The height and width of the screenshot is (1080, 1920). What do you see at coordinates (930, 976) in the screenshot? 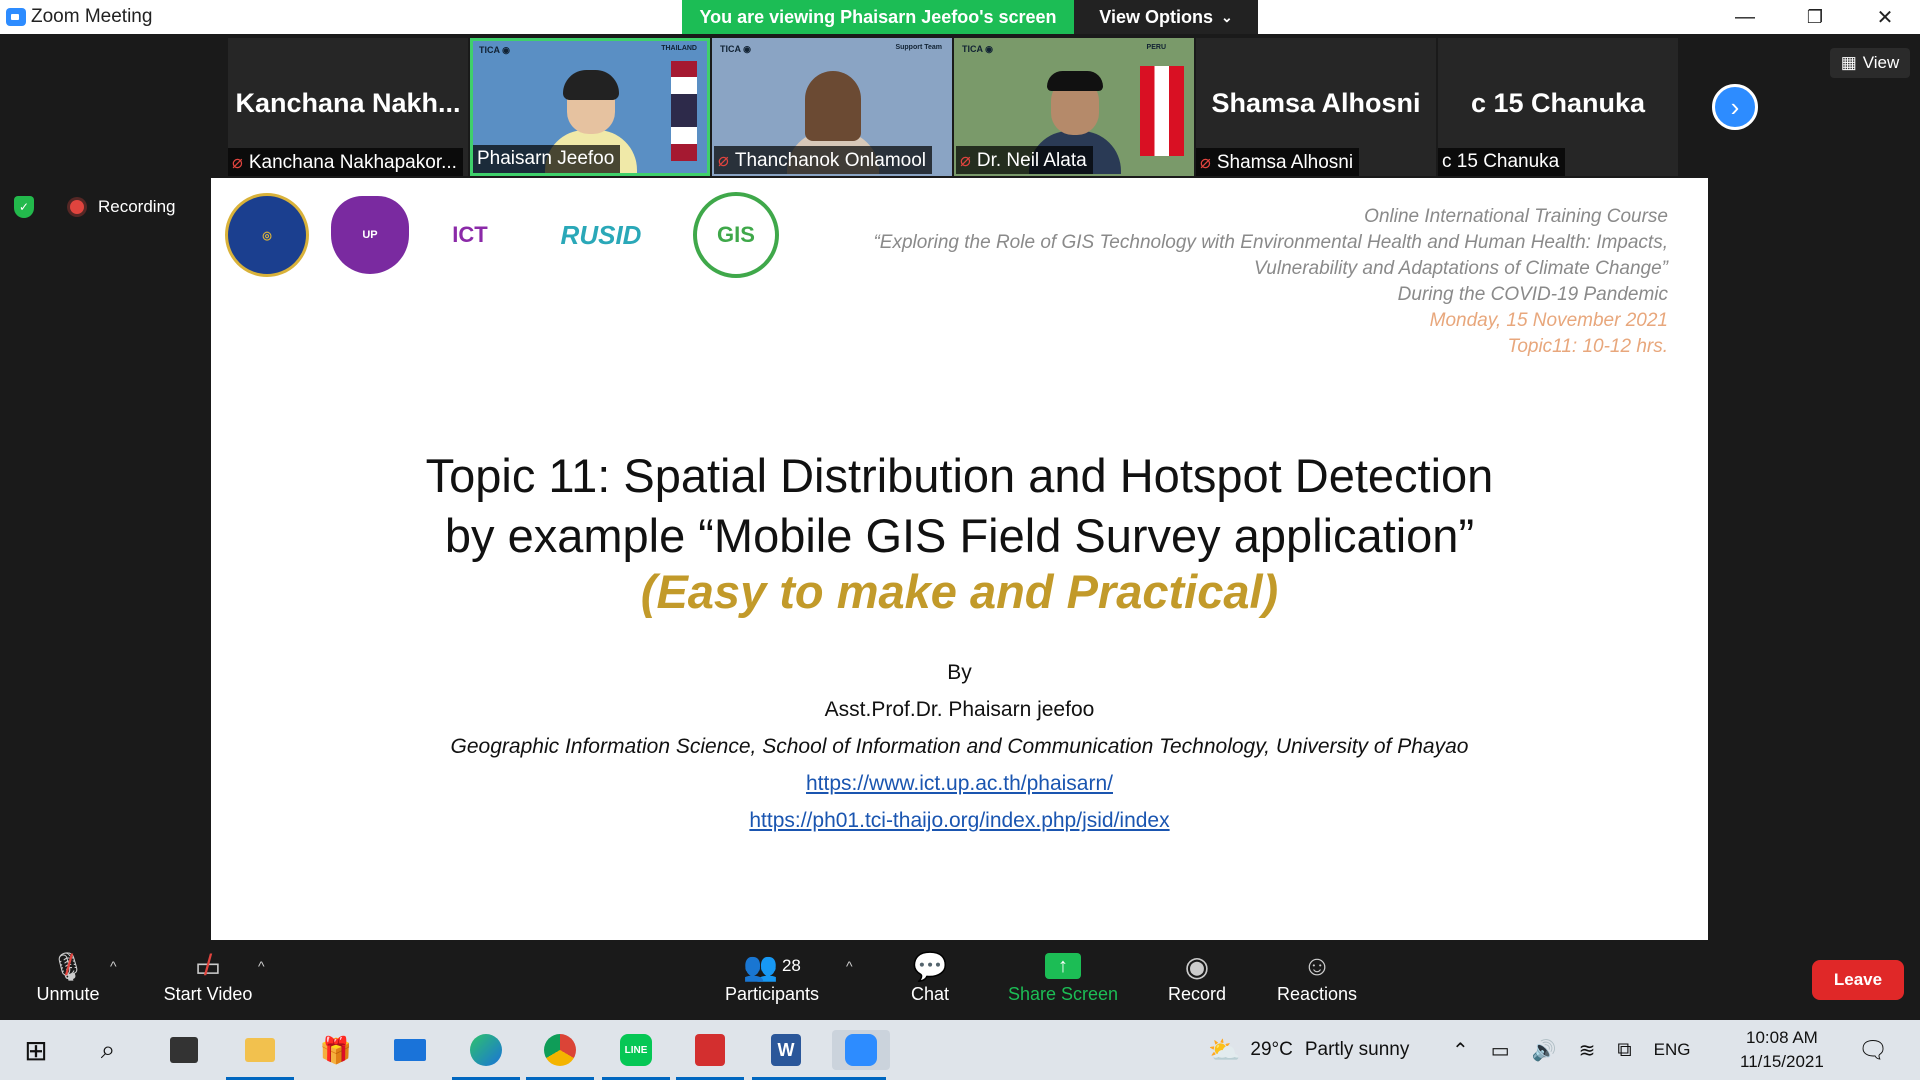
I see `chat-button: 💬 Chat` at bounding box center [930, 976].